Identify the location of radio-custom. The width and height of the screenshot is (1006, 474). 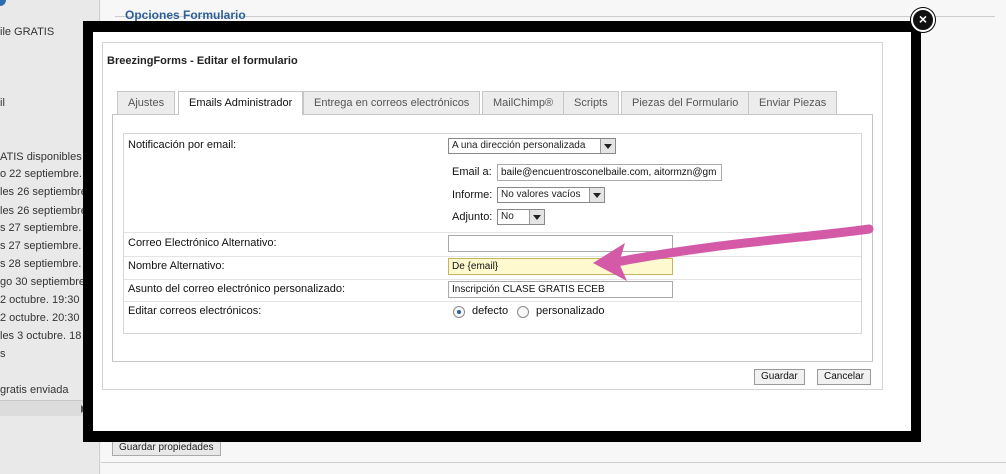
(523, 312).